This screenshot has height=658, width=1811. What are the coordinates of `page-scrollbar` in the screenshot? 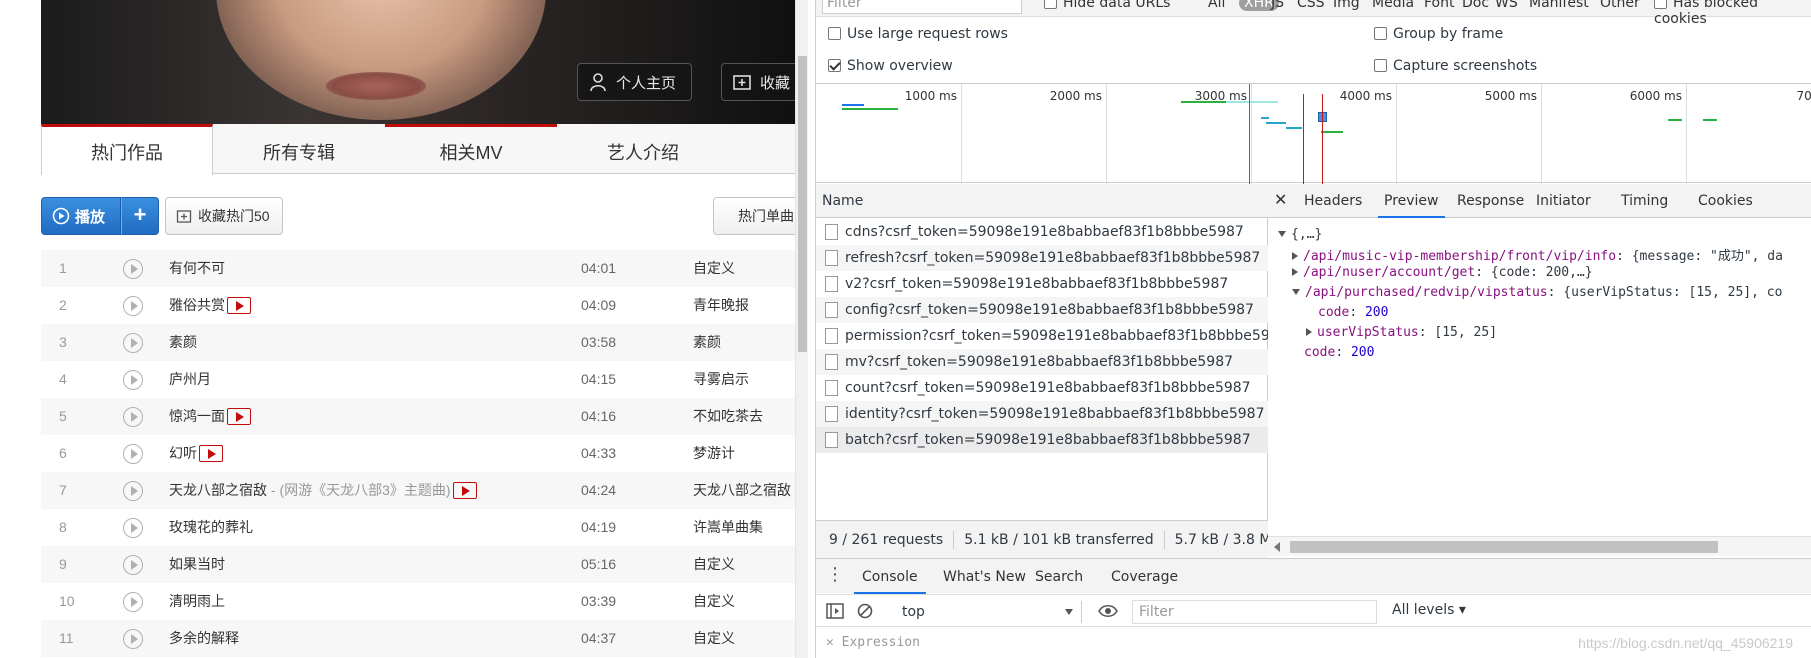 It's located at (801, 329).